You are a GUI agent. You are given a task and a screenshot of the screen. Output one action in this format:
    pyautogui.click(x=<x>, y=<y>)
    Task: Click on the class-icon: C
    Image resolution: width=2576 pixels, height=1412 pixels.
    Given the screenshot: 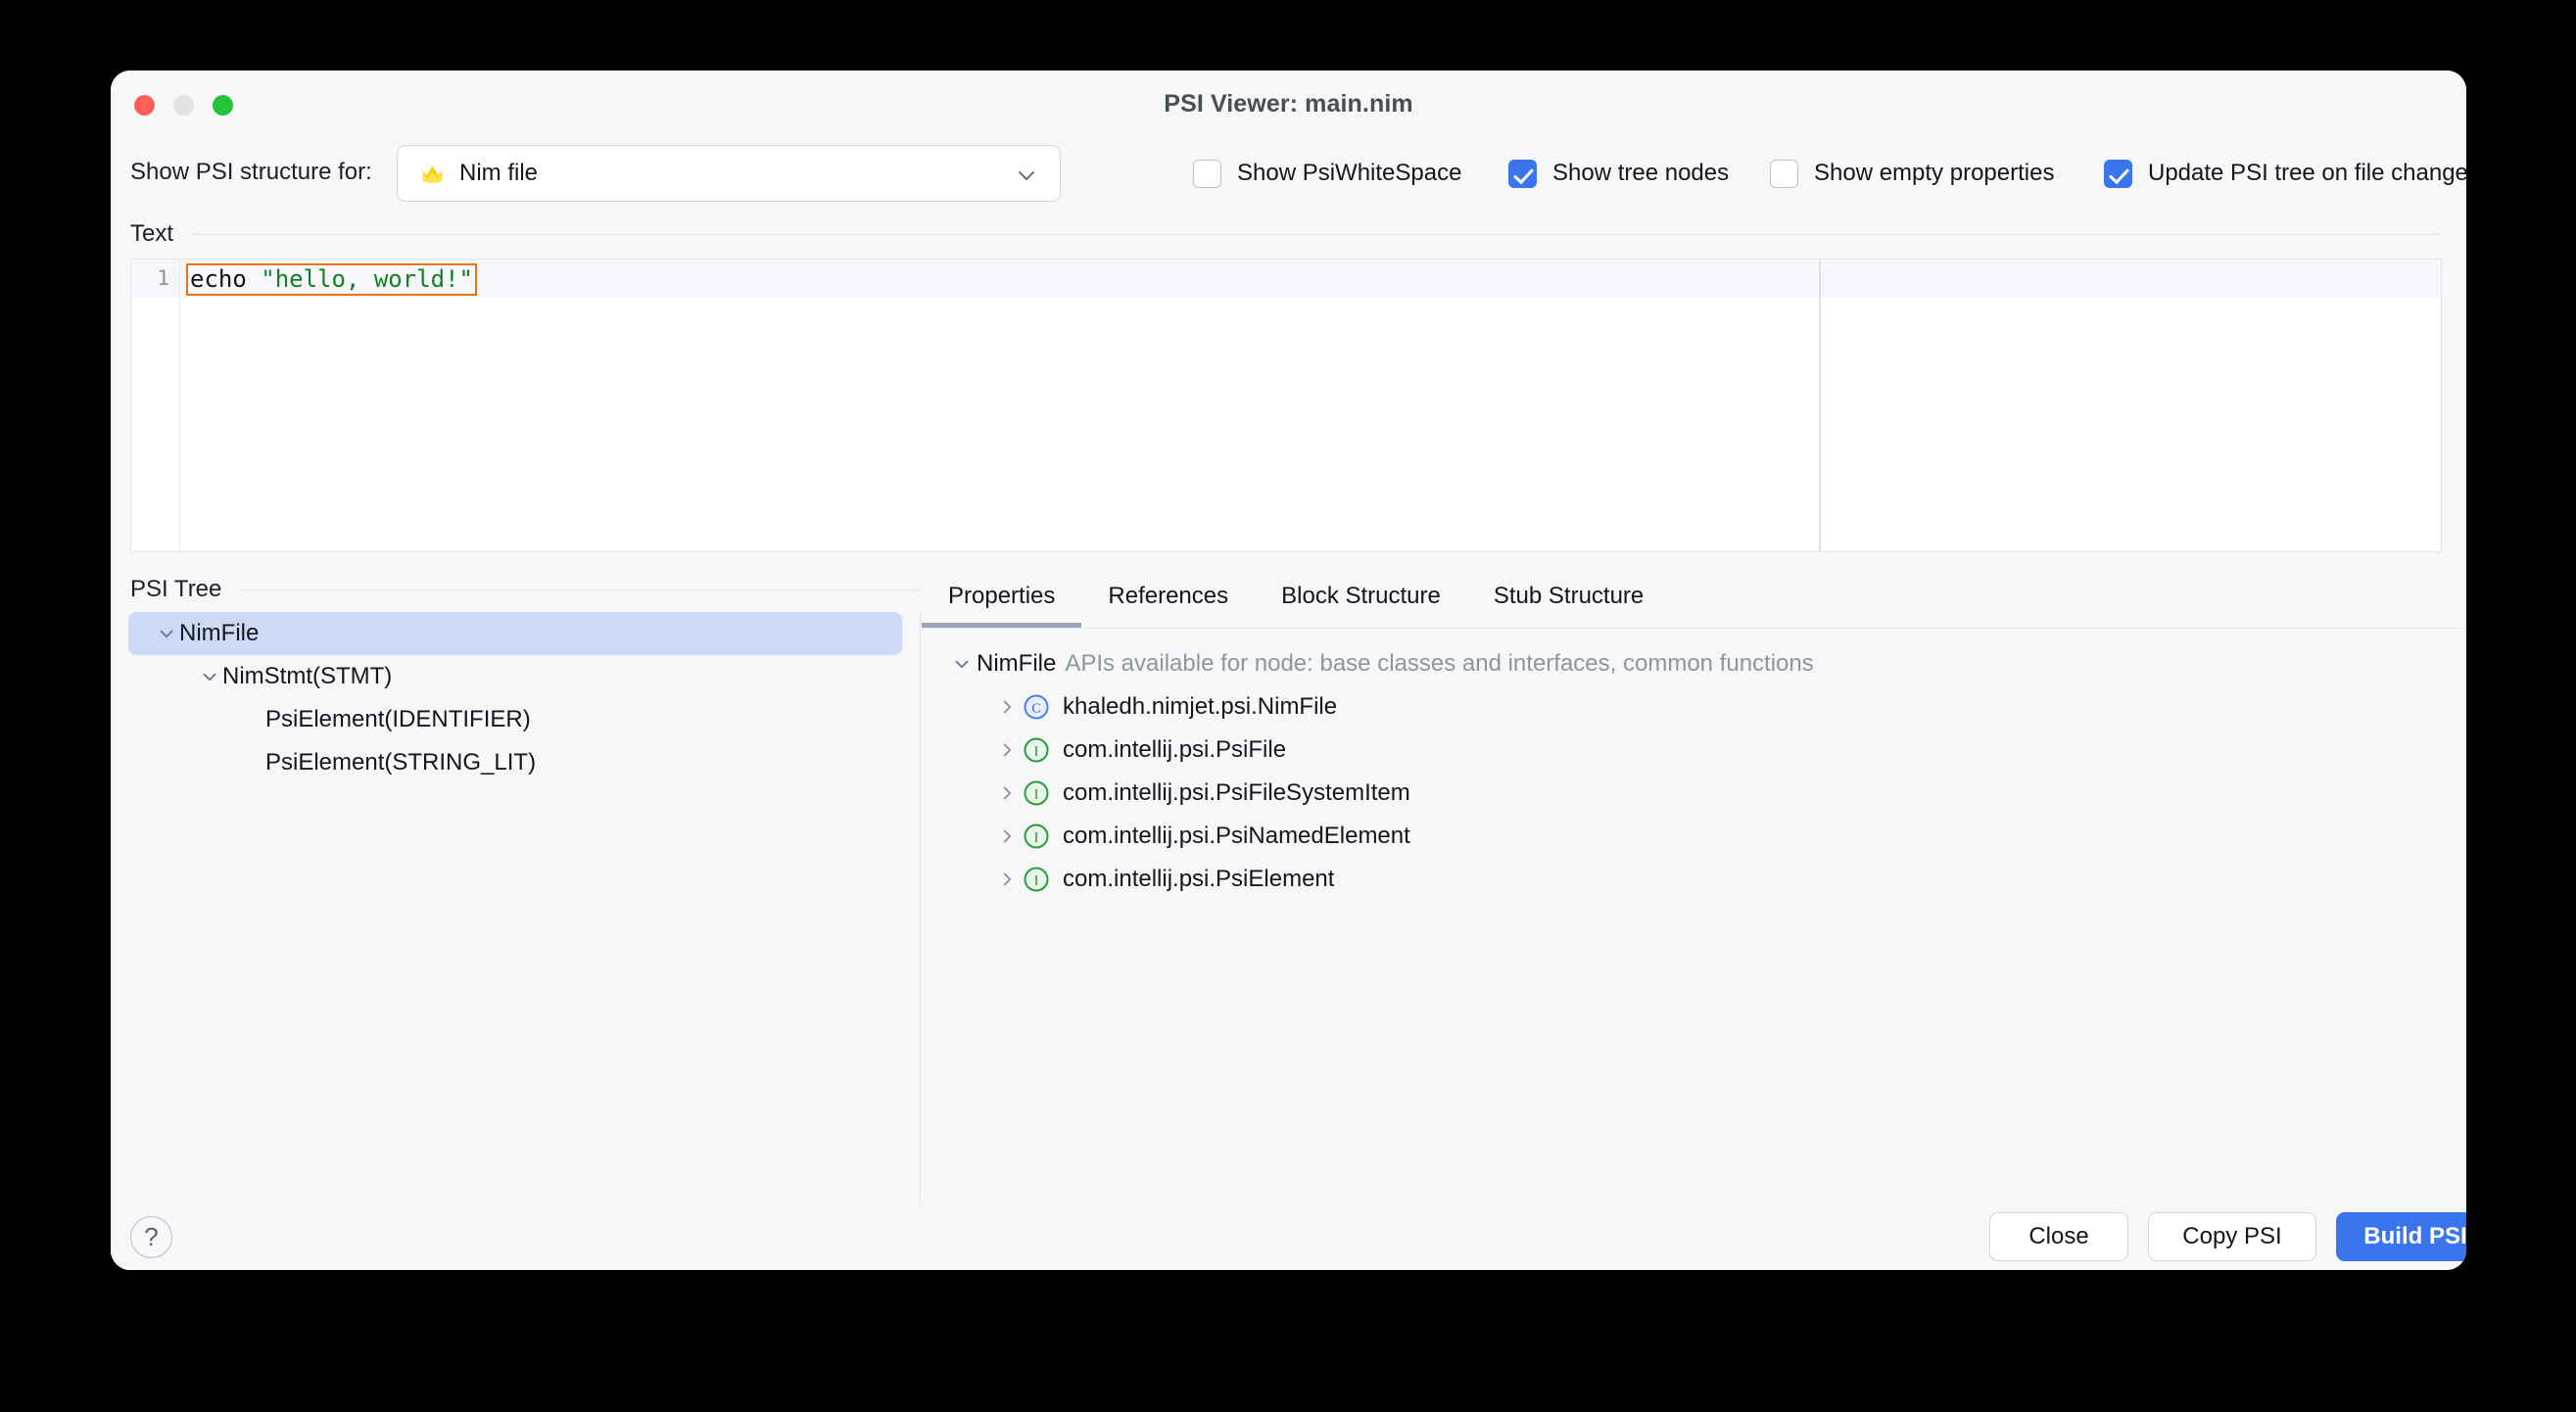 What is the action you would take?
    pyautogui.click(x=1036, y=707)
    